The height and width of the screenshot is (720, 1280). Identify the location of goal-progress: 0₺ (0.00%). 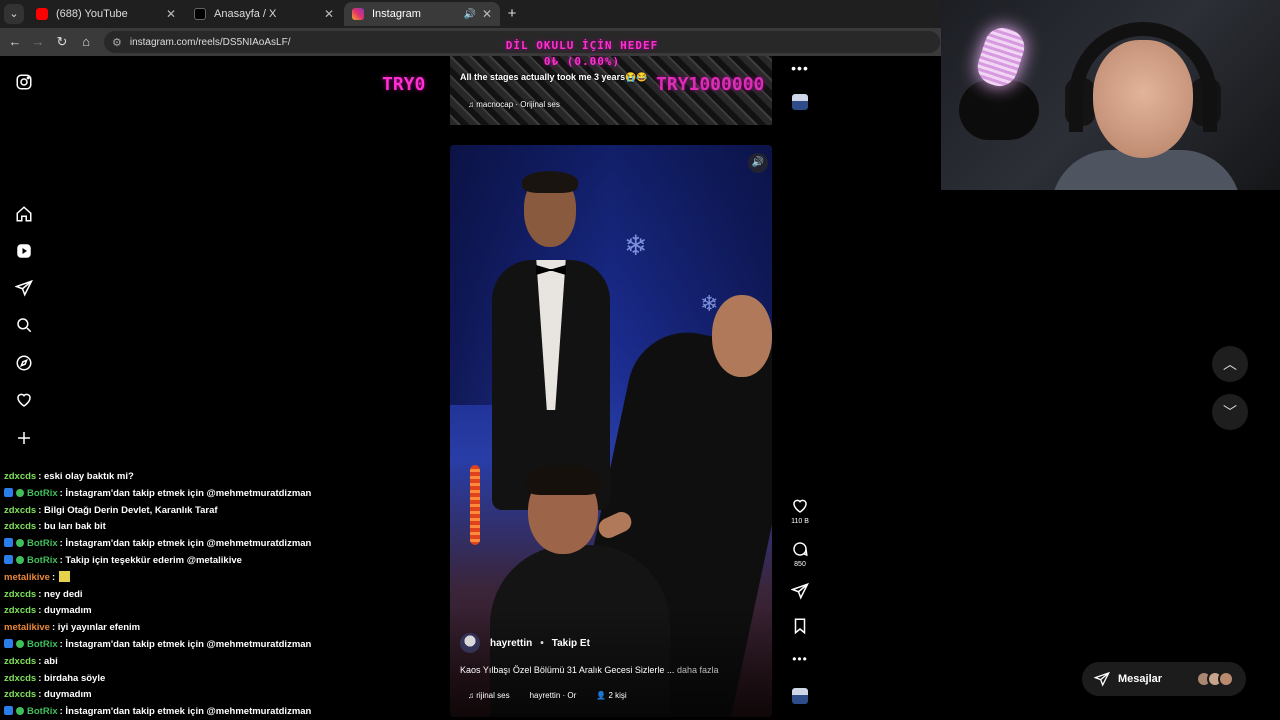
(582, 61).